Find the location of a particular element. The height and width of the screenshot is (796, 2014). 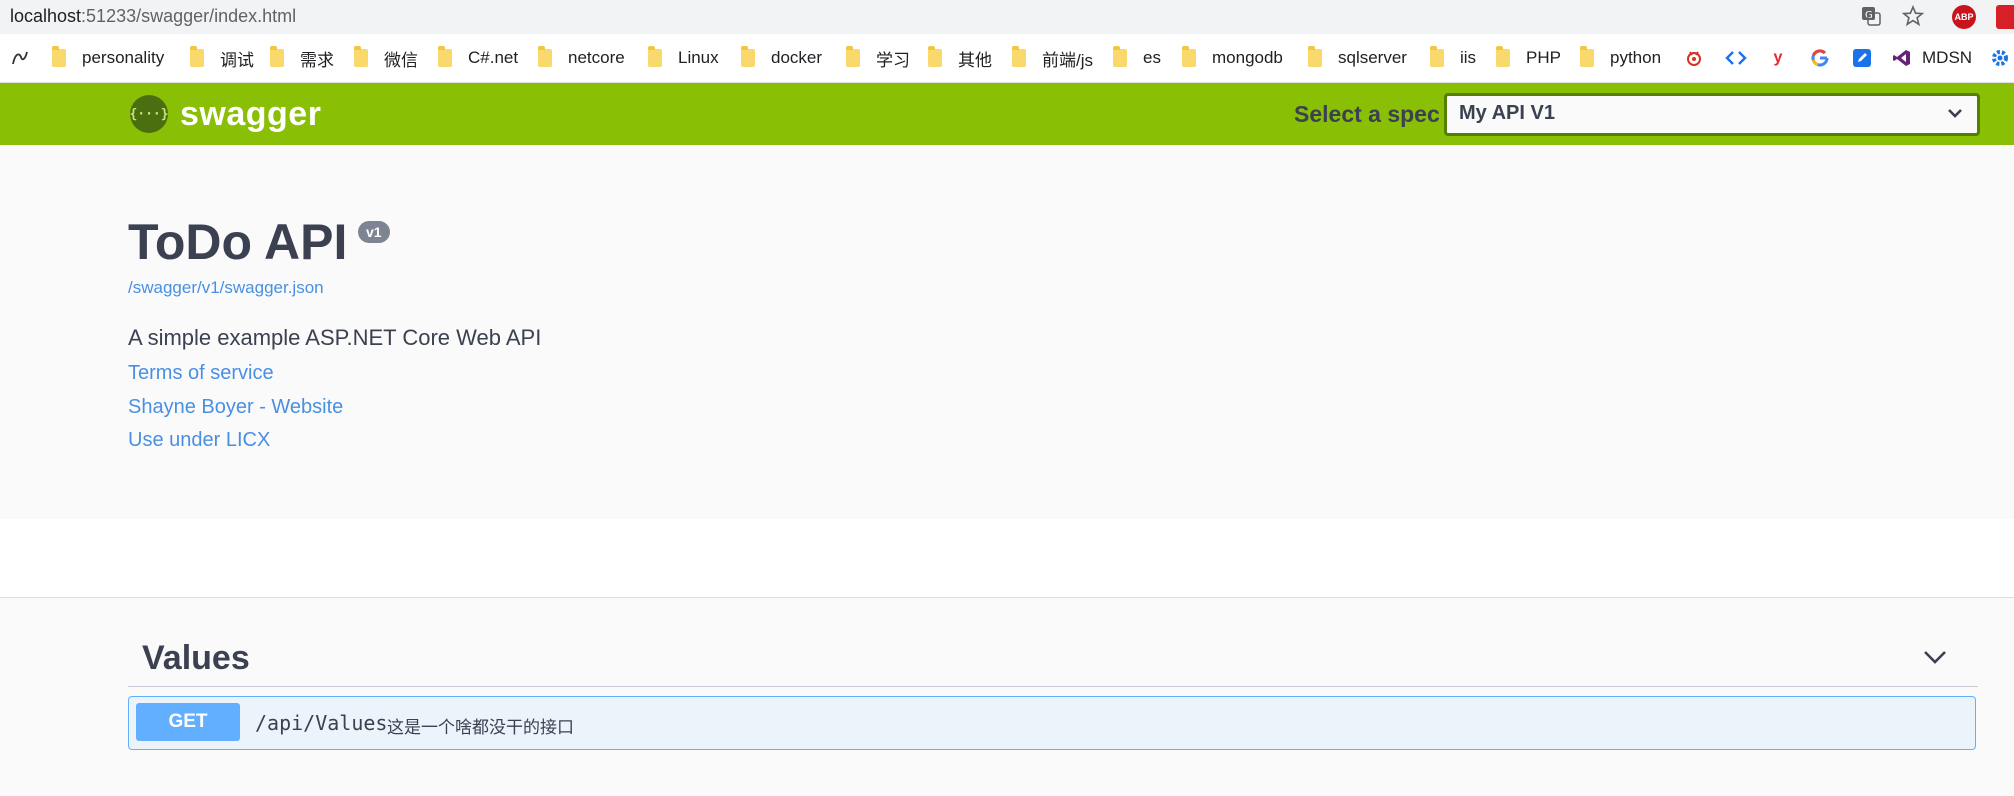

bookmark-frontend: 前端/js is located at coordinates (1052, 58).